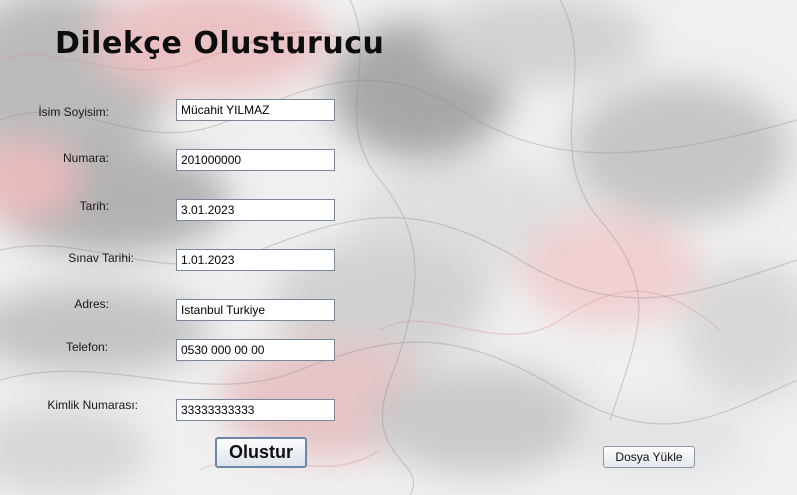 This screenshot has height=495, width=797. I want to click on exam-date-field, so click(255, 260).